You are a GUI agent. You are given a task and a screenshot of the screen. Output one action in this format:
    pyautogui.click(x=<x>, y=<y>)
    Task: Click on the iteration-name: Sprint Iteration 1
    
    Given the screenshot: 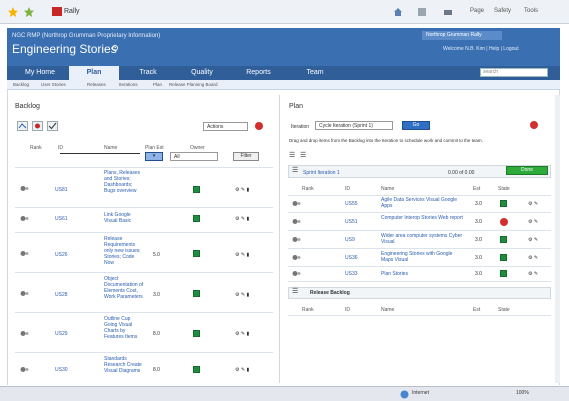 What is the action you would take?
    pyautogui.click(x=321, y=173)
    